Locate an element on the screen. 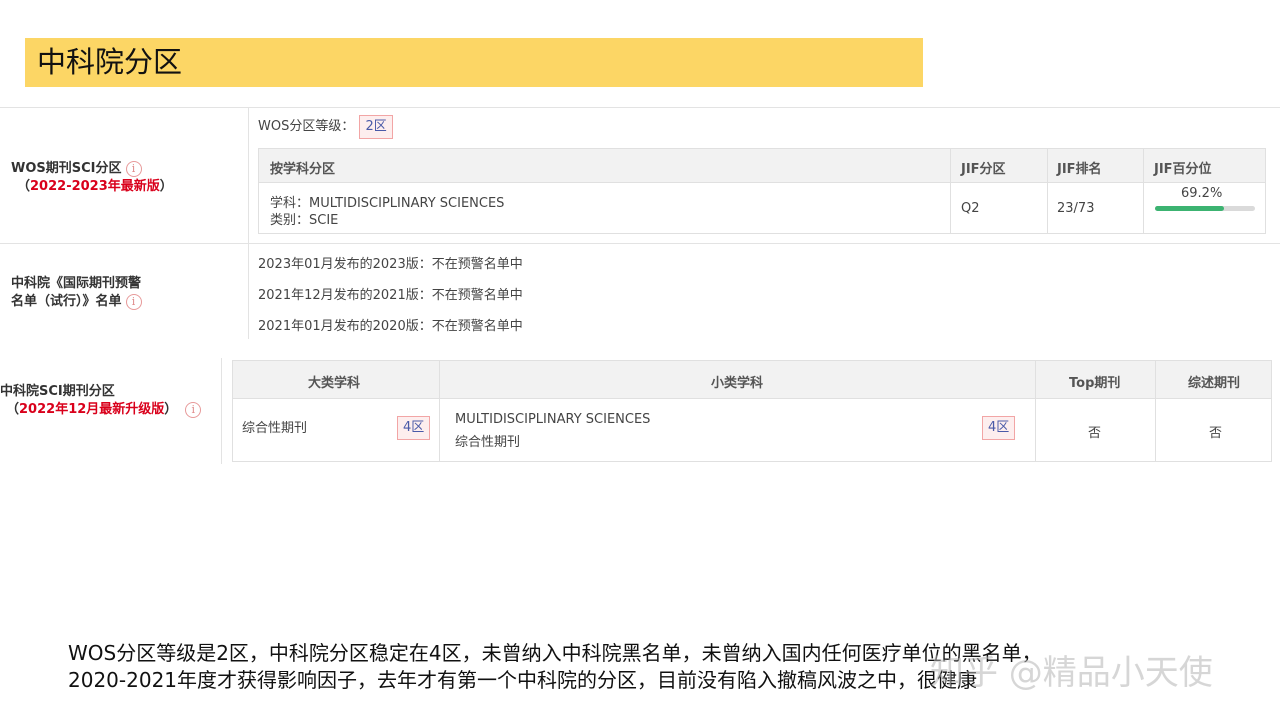  wos-edition: 2022-2023年最新版 is located at coordinates (95, 186).